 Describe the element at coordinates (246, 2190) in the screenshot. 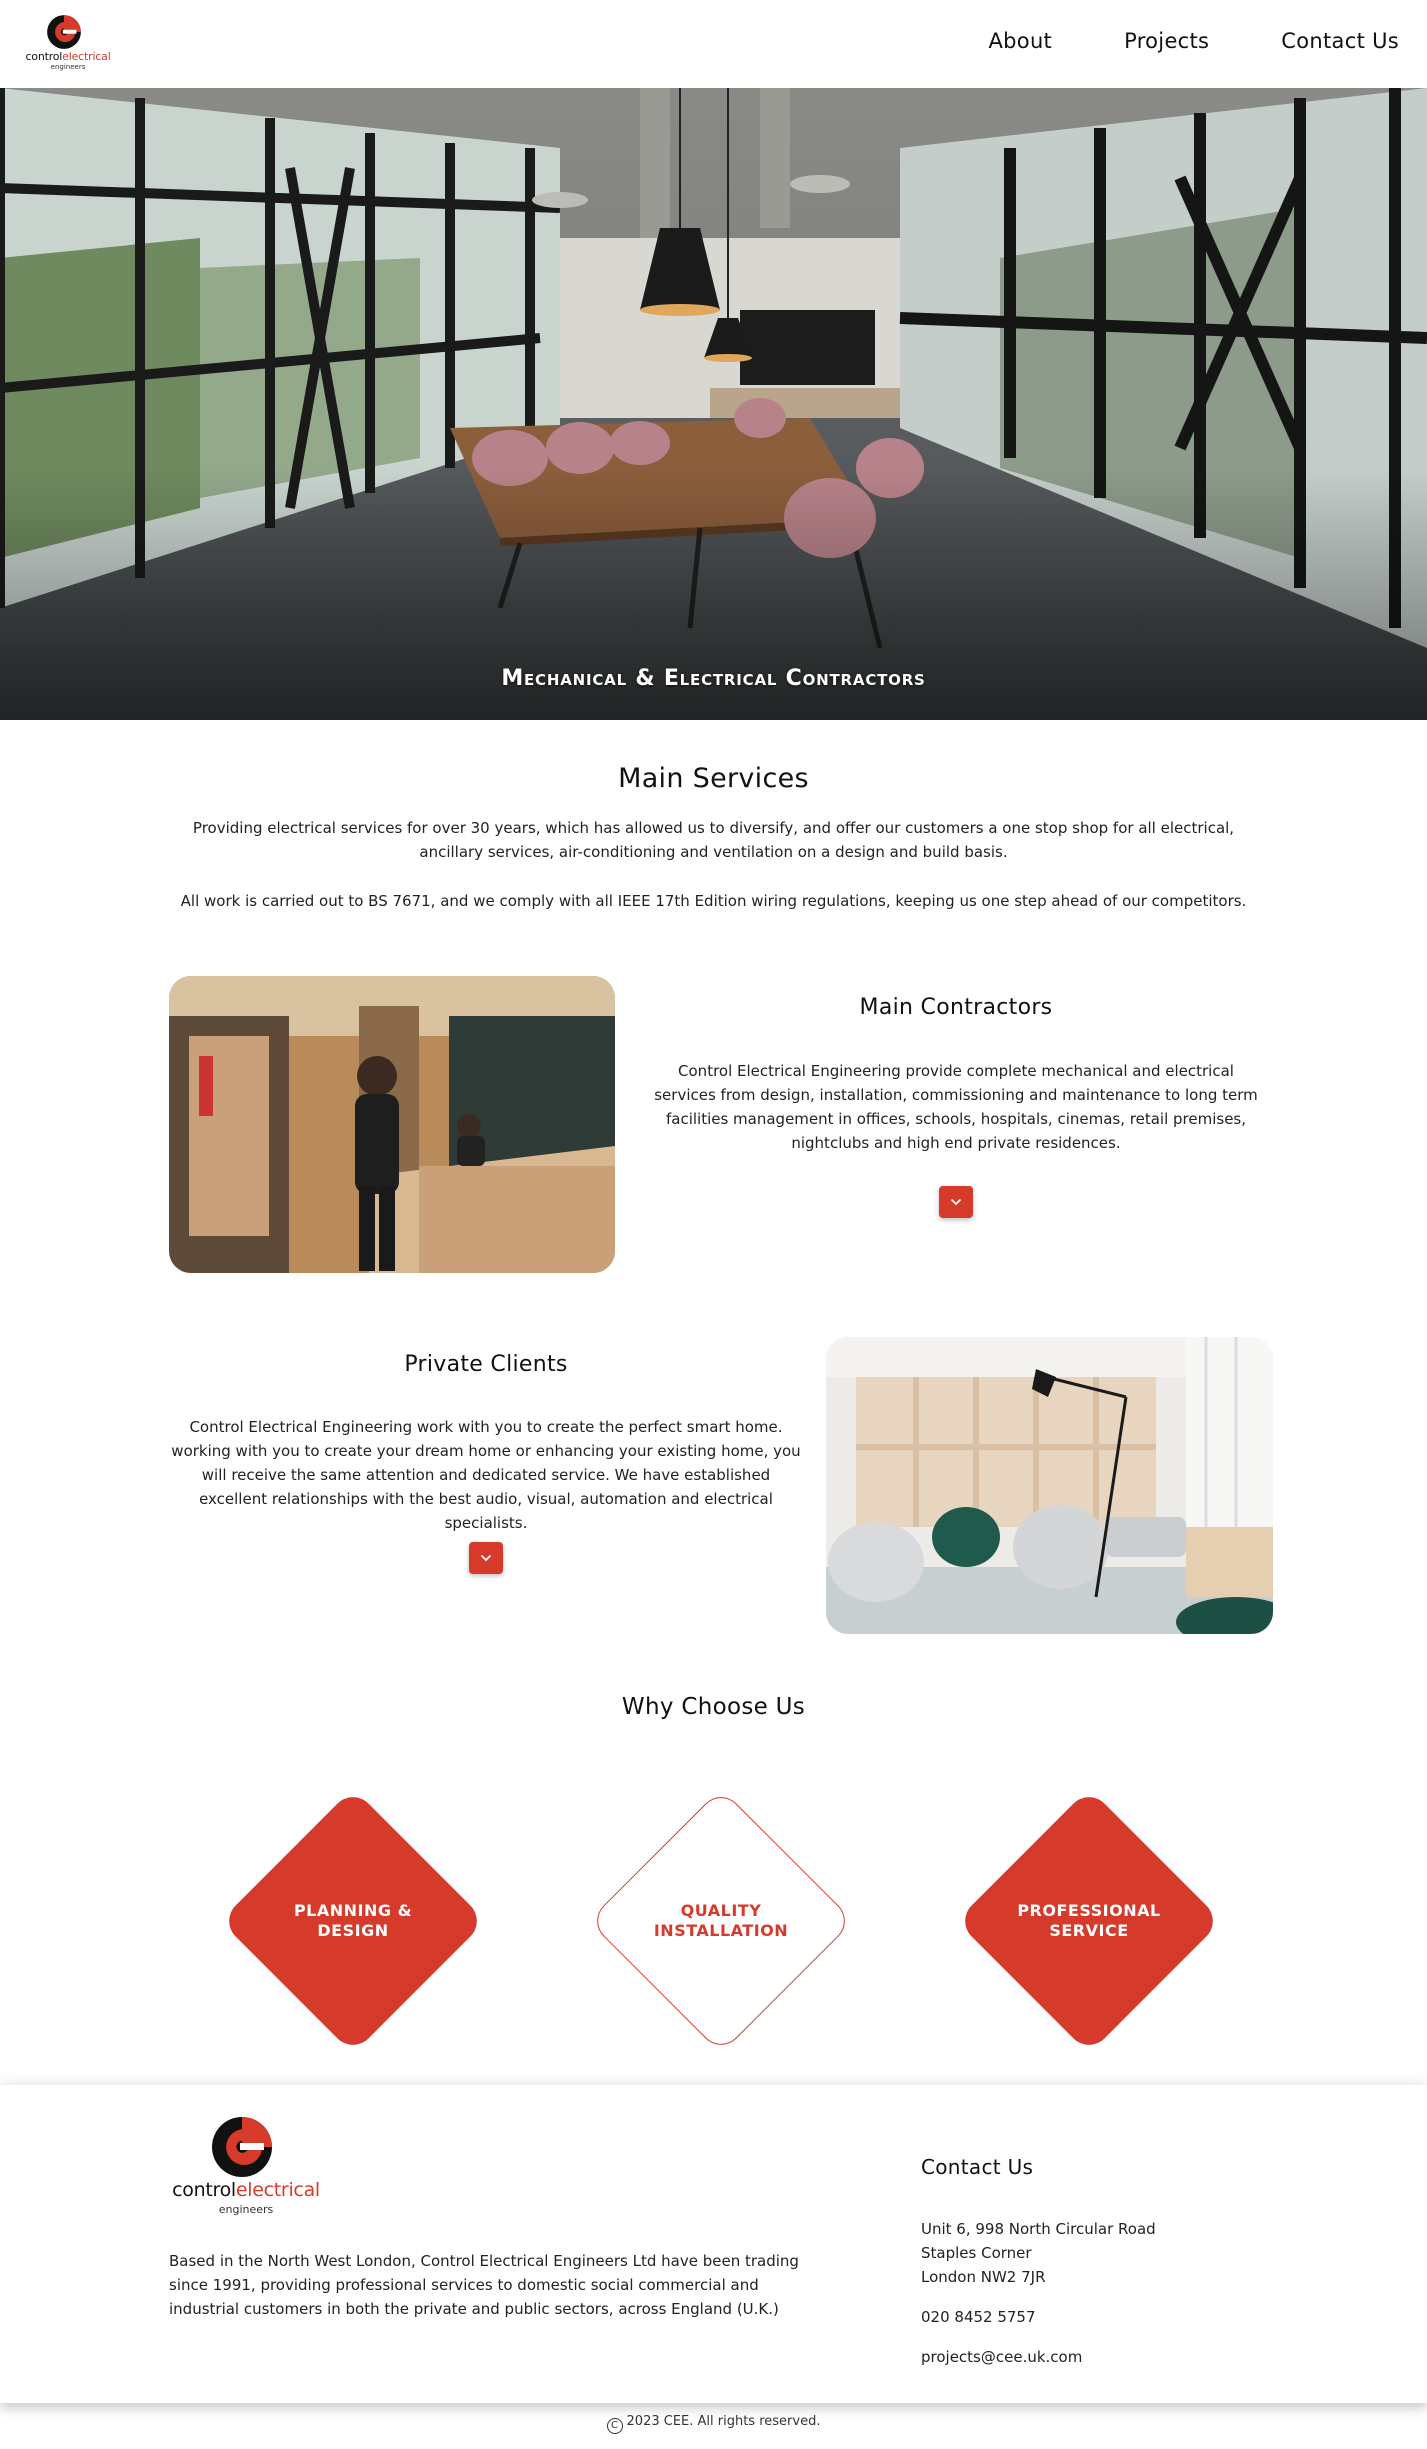

I see `footer-logo-wordmark: controlelectrical` at that location.